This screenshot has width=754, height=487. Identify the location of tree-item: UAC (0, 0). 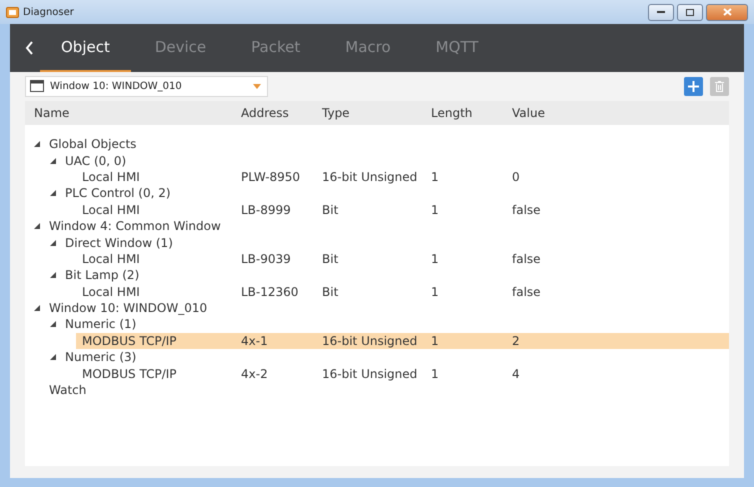
(95, 161).